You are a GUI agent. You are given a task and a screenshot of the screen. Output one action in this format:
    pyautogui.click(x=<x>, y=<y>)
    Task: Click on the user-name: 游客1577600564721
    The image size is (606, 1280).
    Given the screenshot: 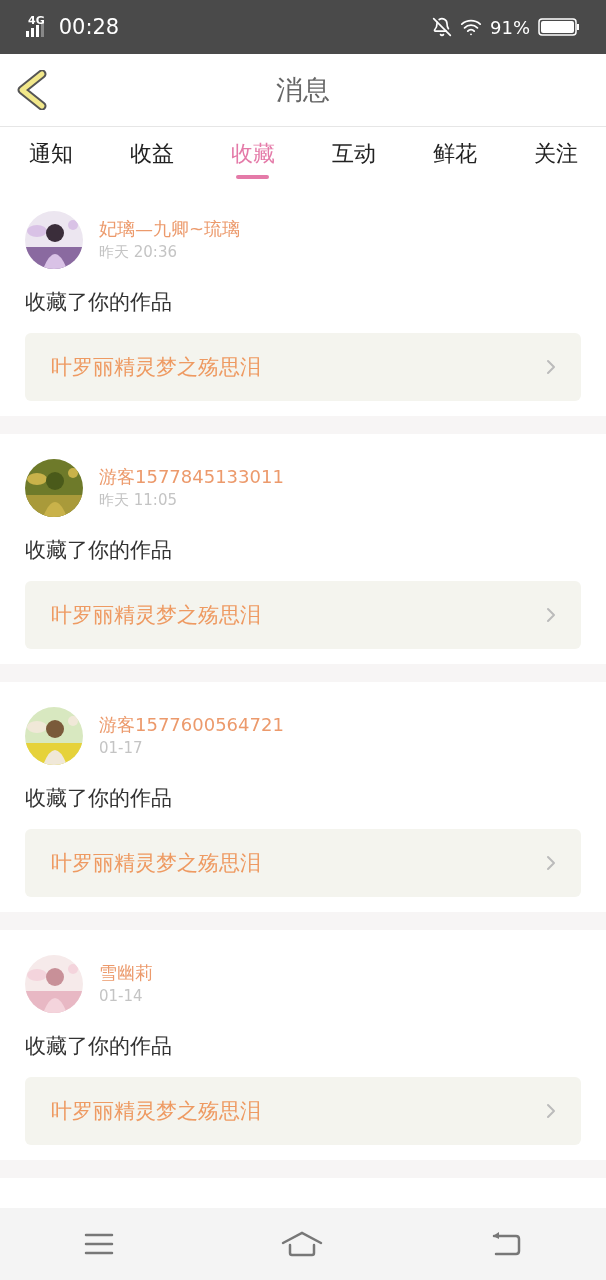 What is the action you would take?
    pyautogui.click(x=191, y=725)
    